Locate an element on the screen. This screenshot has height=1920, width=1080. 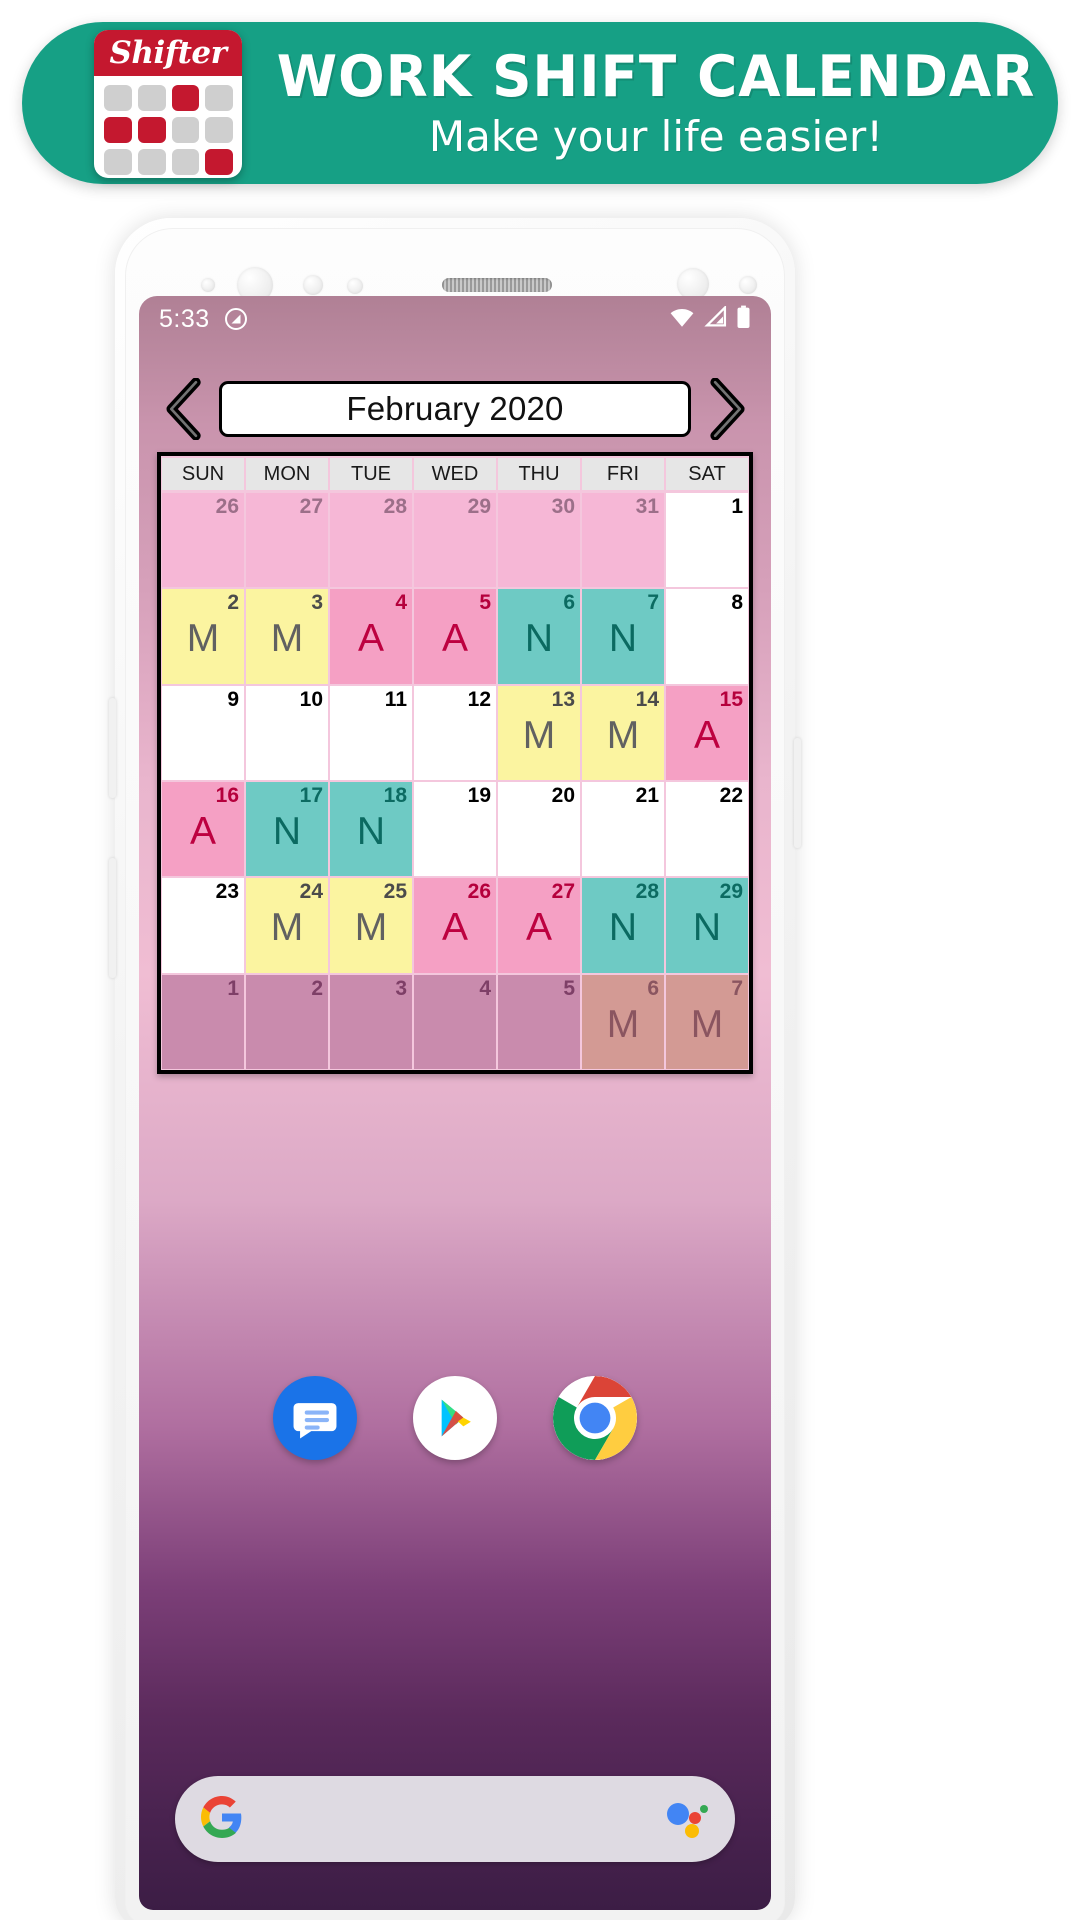
calendar-day-cell: 26 A is located at coordinates (455, 925).